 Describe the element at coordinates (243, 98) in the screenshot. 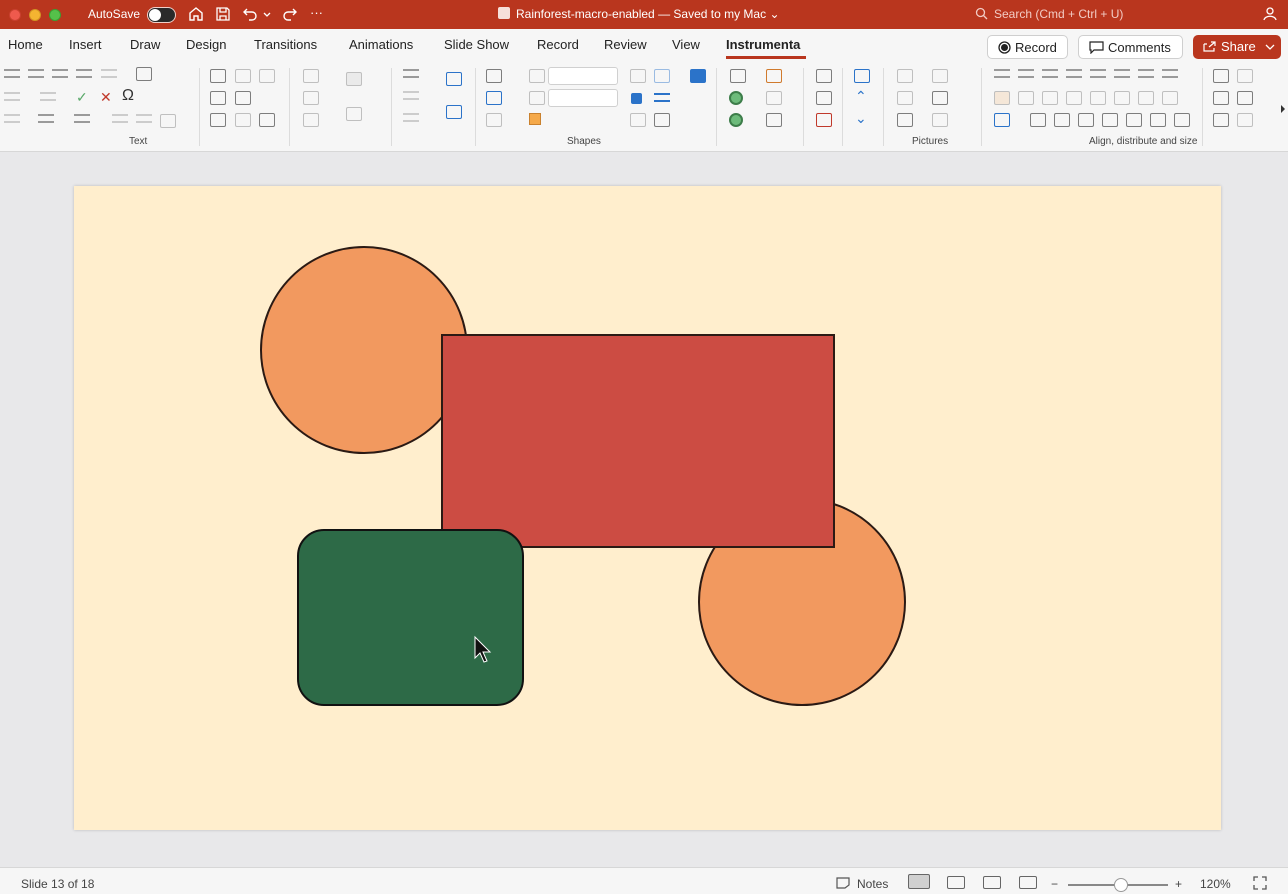

I see `copy-format-icon` at that location.